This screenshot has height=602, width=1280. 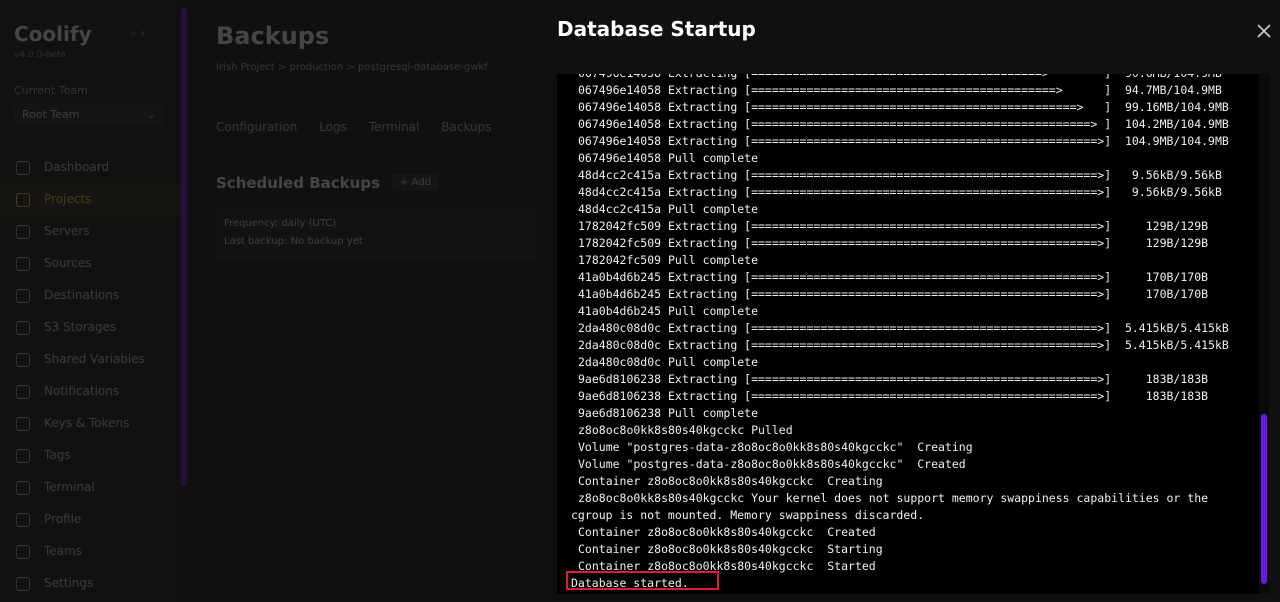 What do you see at coordinates (23, 552) in the screenshot?
I see `team-icon` at bounding box center [23, 552].